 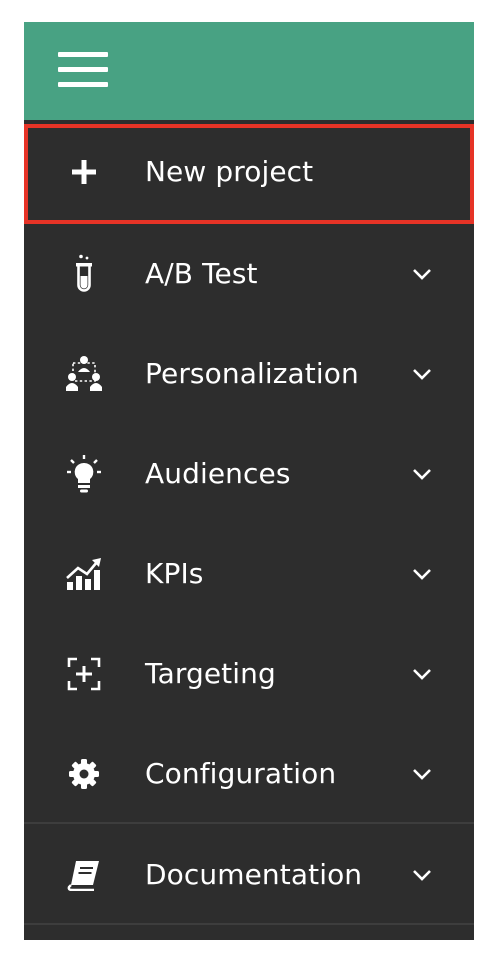 What do you see at coordinates (84, 875) in the screenshot?
I see `book-icon` at bounding box center [84, 875].